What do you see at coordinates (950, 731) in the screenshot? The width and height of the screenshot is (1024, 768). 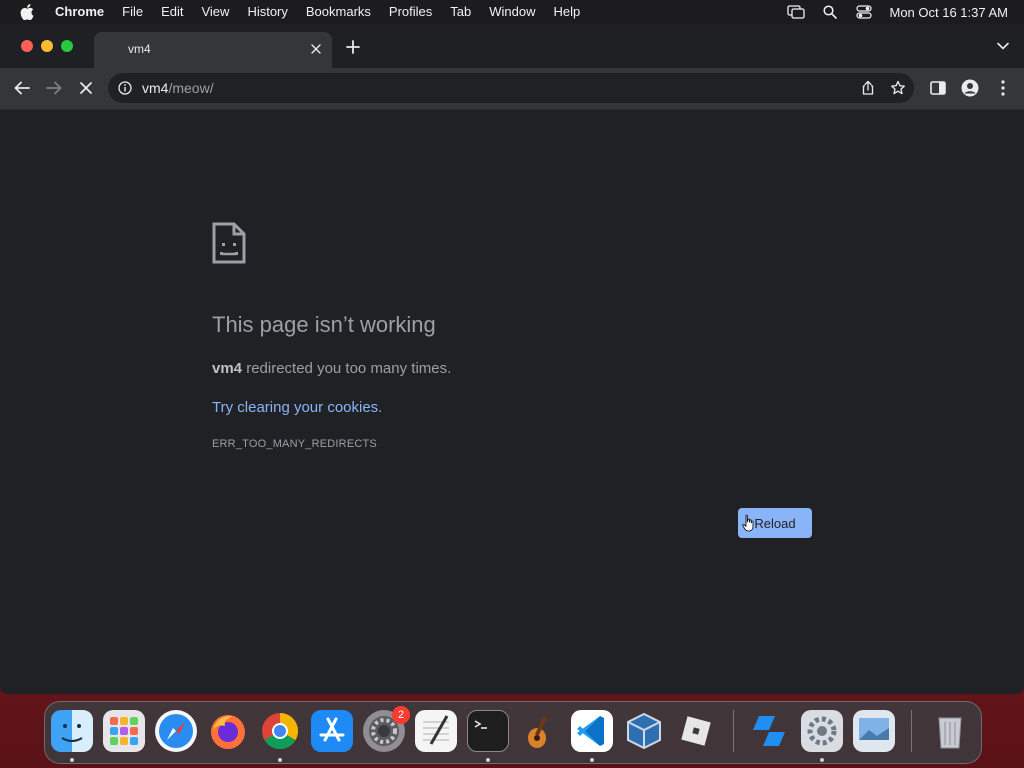 I see `trash-icon` at bounding box center [950, 731].